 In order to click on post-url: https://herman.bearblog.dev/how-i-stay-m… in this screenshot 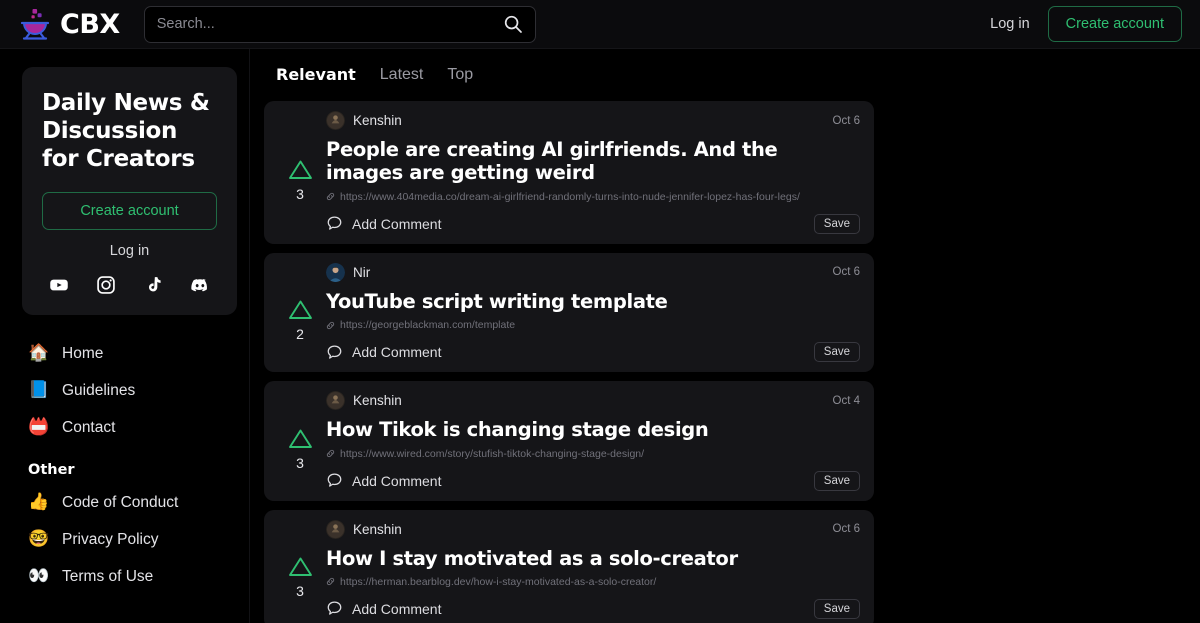, I will do `click(593, 582)`.